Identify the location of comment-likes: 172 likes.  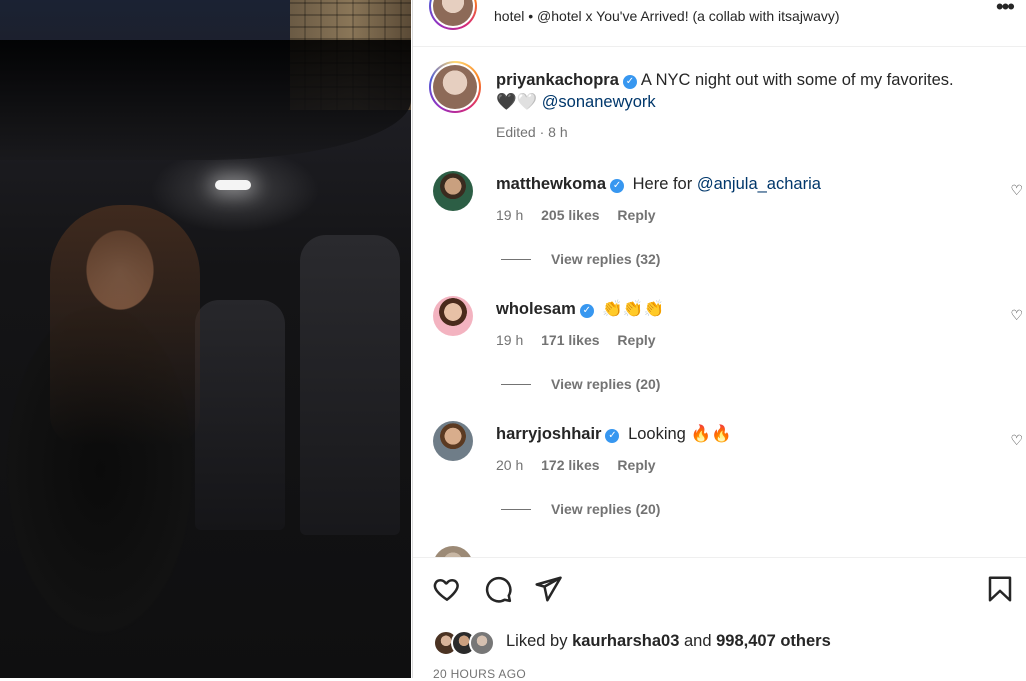
(570, 465).